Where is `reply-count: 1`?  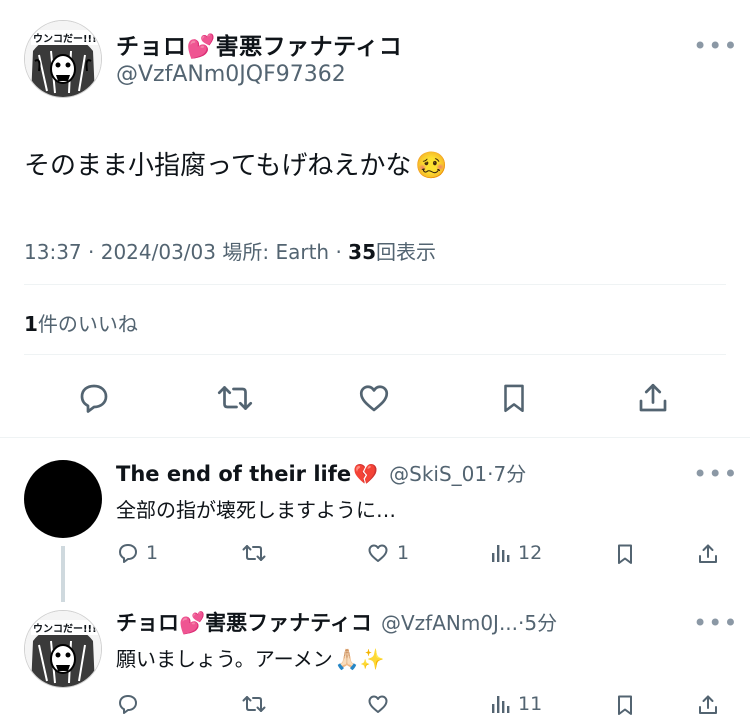
reply-count: 1 is located at coordinates (152, 553).